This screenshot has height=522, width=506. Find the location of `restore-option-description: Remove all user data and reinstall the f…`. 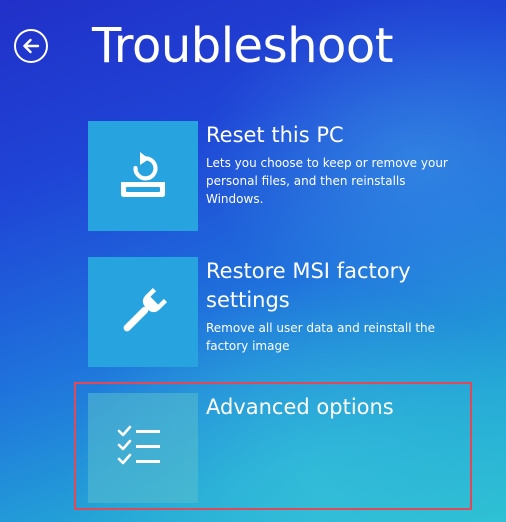

restore-option-description: Remove all user data and reinstall the f… is located at coordinates (321, 337).